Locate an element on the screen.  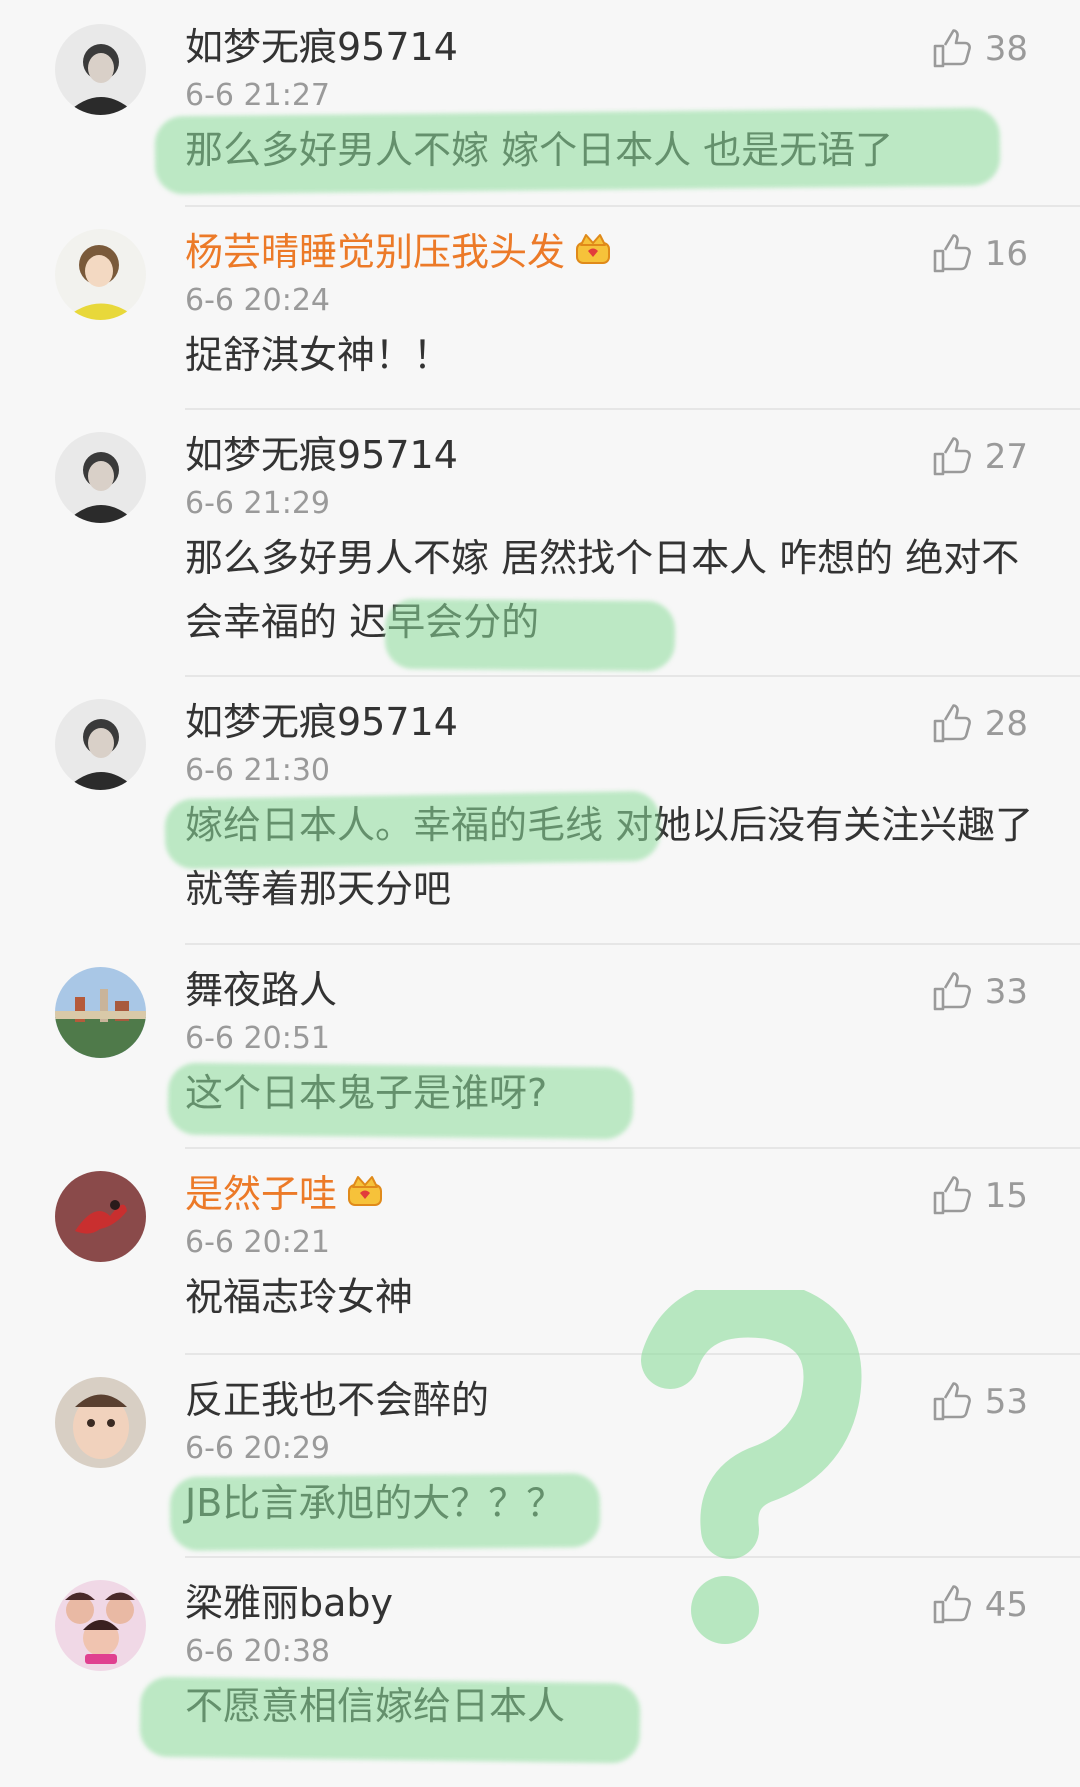
comment-time: 6-6 21:29 is located at coordinates (257, 503).